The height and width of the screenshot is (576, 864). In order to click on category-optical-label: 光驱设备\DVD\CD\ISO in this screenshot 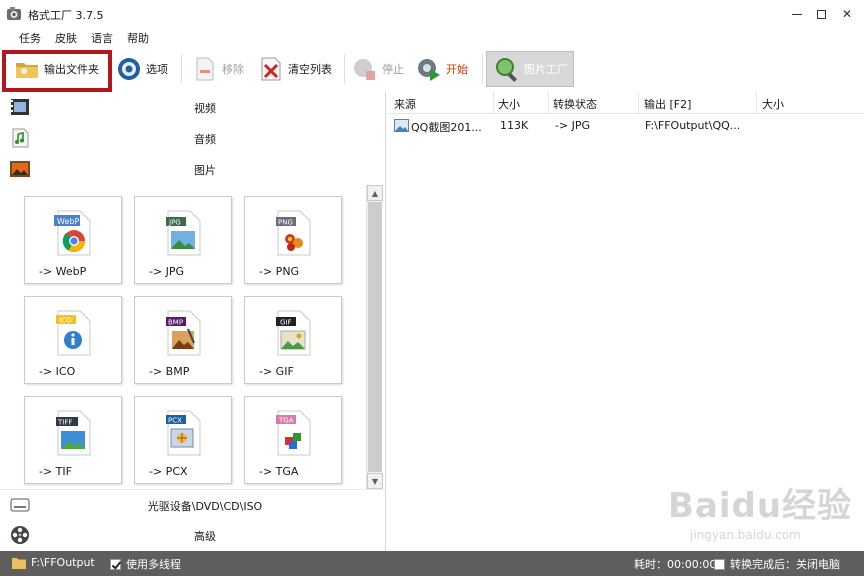, I will do `click(205, 506)`.